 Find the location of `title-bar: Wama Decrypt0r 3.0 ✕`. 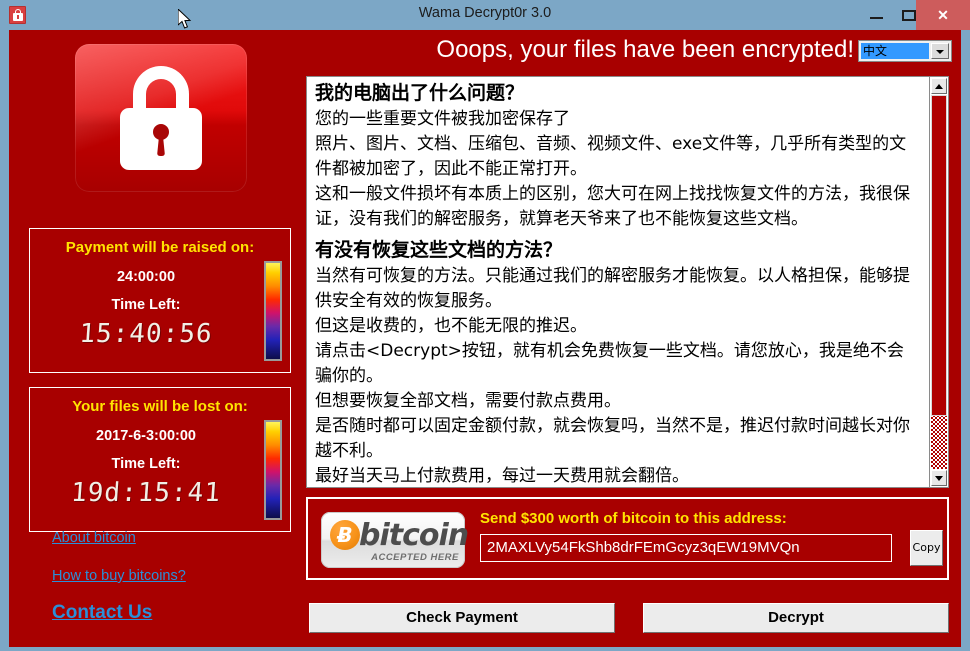

title-bar: Wama Decrypt0r 3.0 ✕ is located at coordinates (485, 15).